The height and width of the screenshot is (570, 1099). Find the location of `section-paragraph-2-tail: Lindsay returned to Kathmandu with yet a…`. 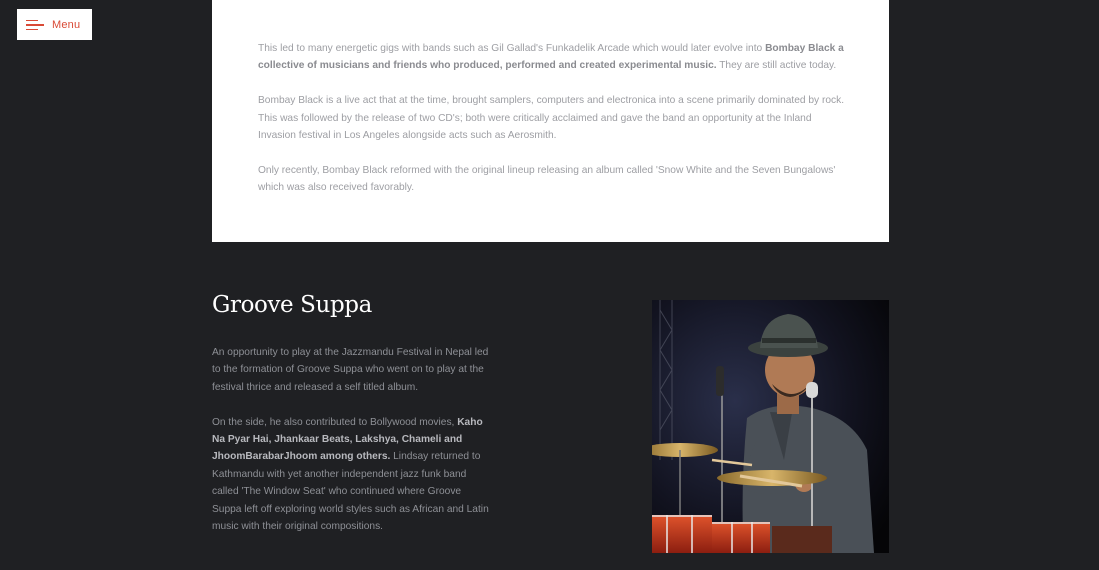

section-paragraph-2-tail: Lindsay returned to Kathmandu with yet a… is located at coordinates (350, 492).